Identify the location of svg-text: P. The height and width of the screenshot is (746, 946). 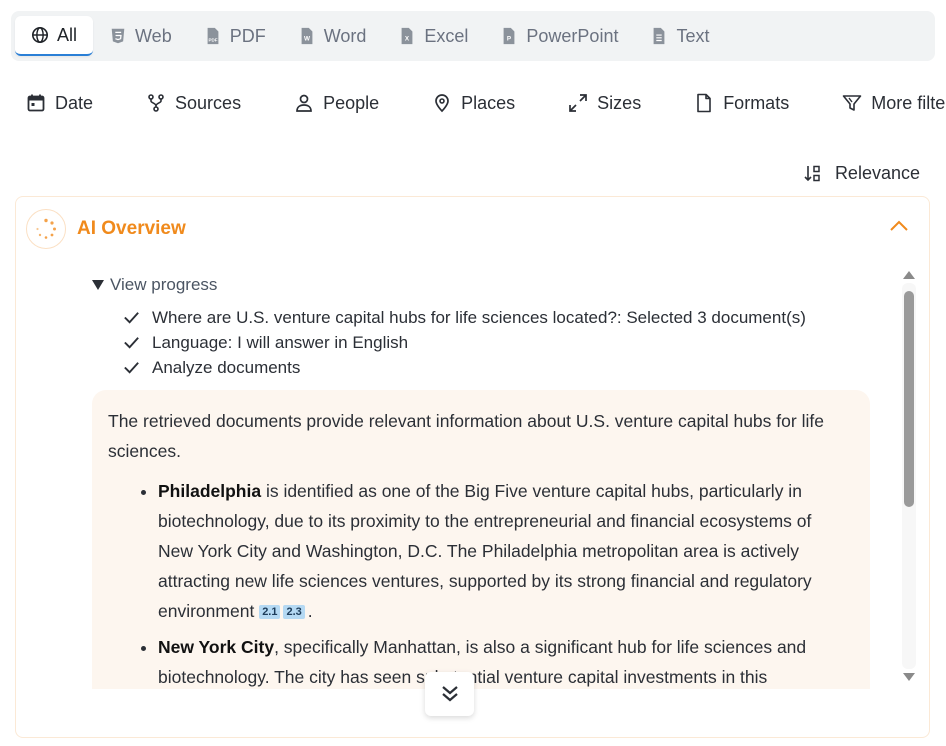
(509, 39).